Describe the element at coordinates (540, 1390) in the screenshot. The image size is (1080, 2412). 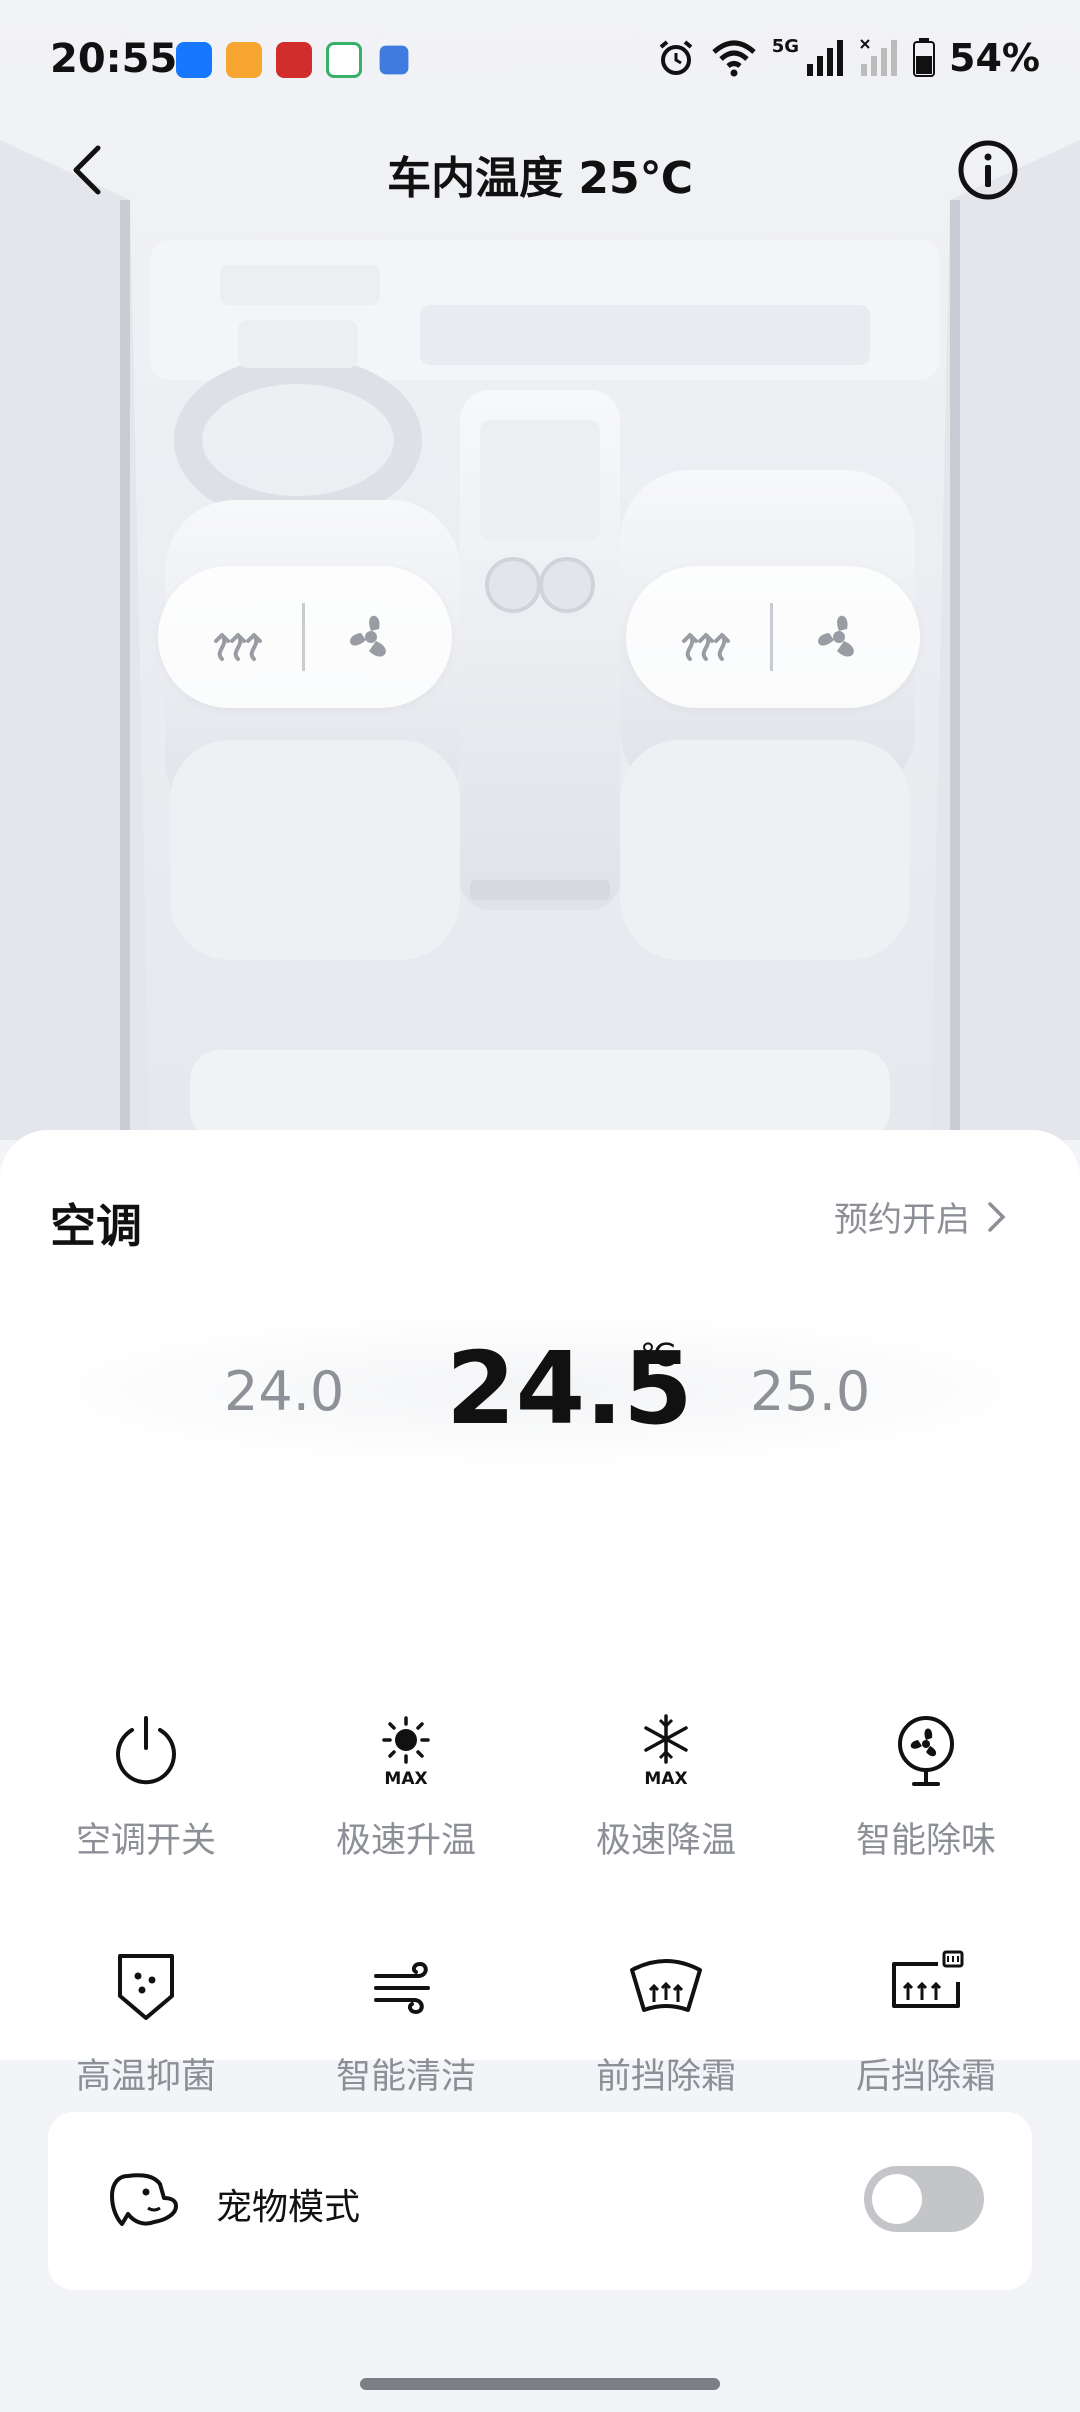
I see `temperature-selector: 24.0 24.5 ℃ 25.0` at that location.